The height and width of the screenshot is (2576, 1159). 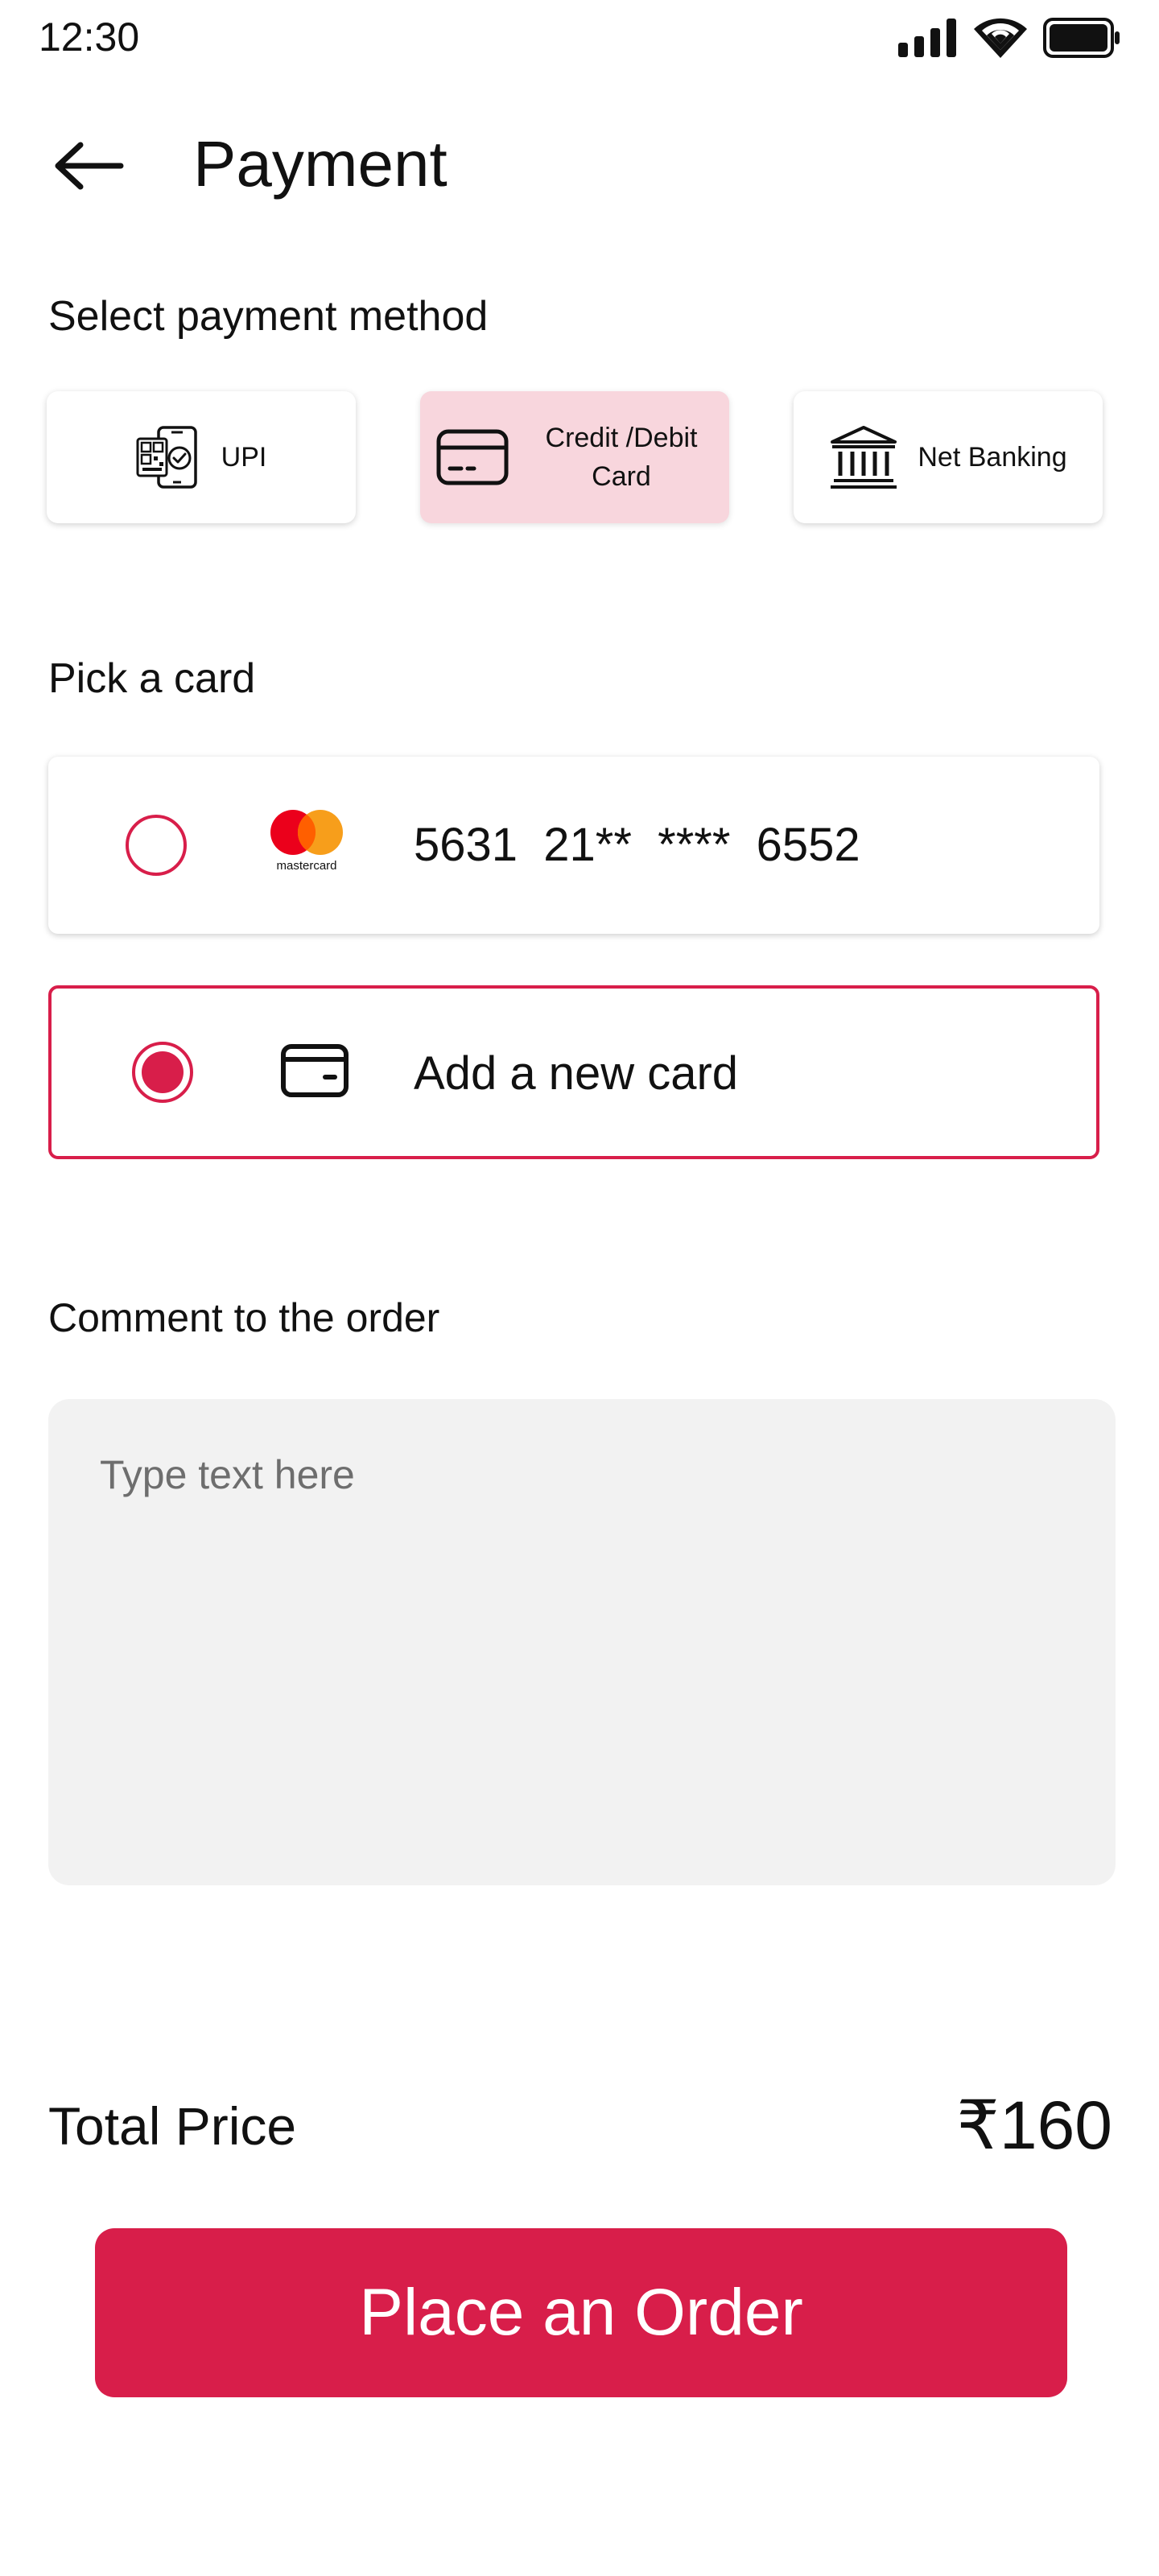 I want to click on payment-method-upi: UPI, so click(x=201, y=457).